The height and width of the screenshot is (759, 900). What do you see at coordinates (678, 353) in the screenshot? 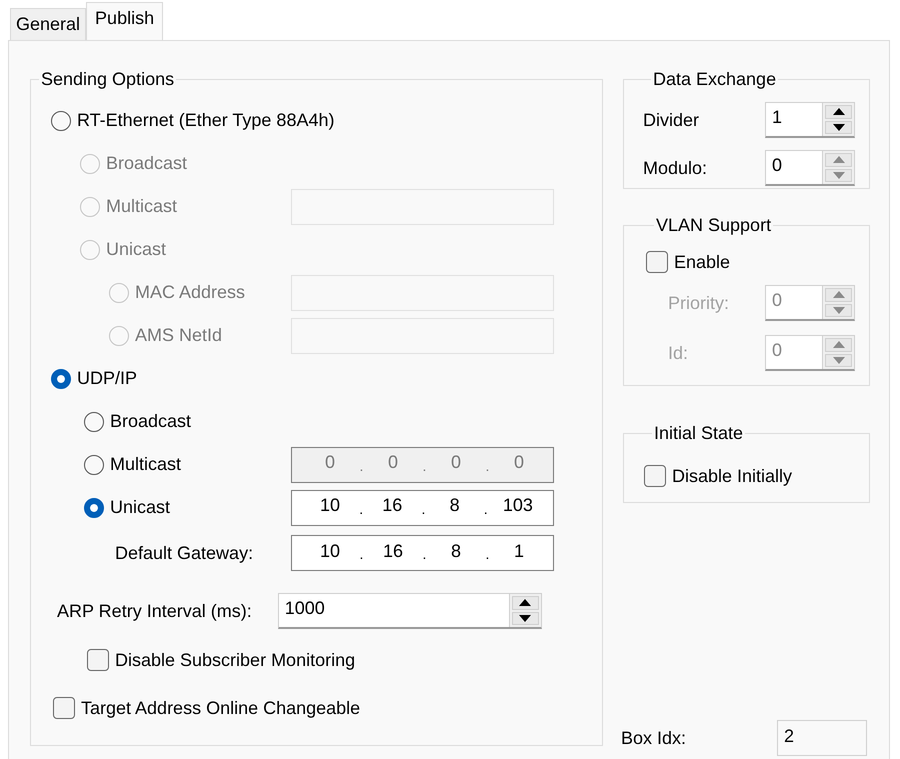
I see `field-label: Id:` at bounding box center [678, 353].